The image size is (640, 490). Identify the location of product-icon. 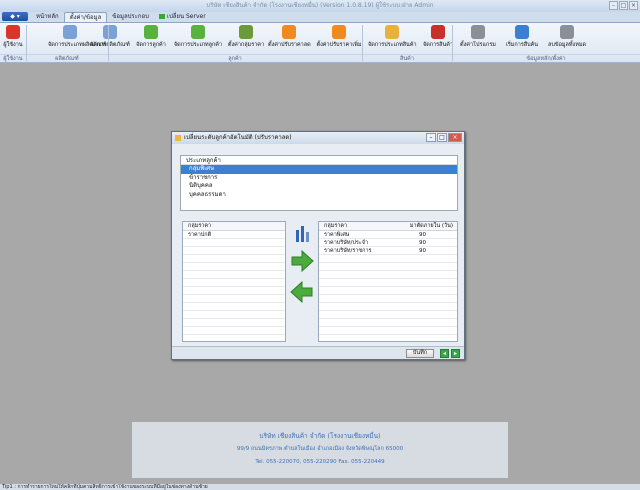
(110, 32).